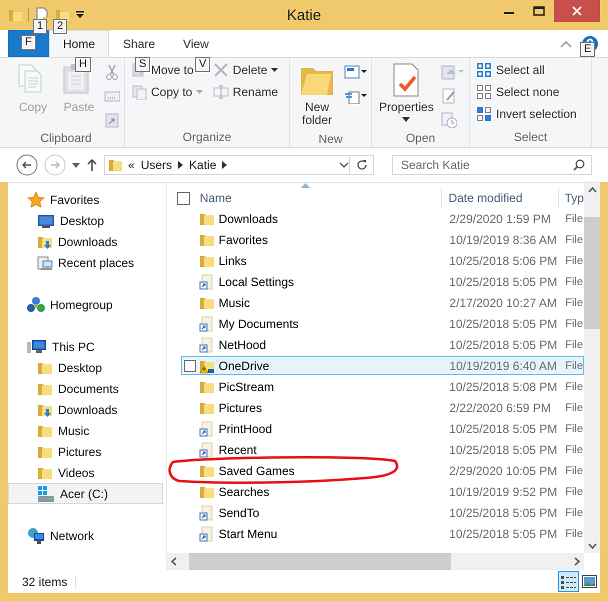 The image size is (608, 601). What do you see at coordinates (257, 281) in the screenshot?
I see `file-name: Local Settings` at bounding box center [257, 281].